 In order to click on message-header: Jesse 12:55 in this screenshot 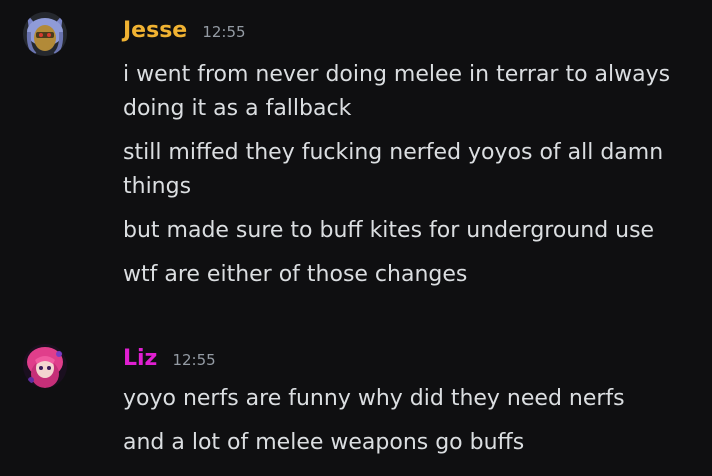, I will do `click(184, 34)`.